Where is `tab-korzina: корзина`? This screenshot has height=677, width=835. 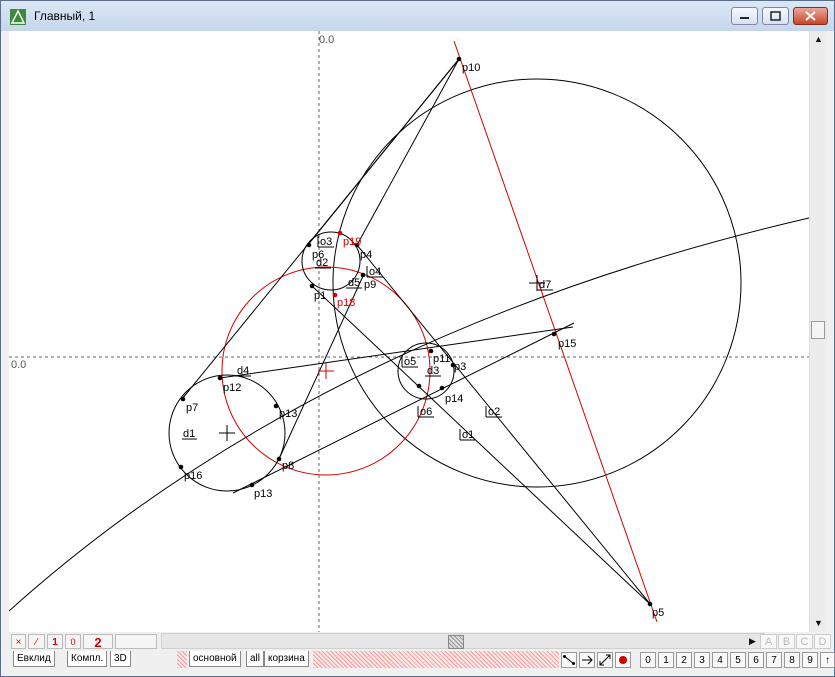
tab-korzina: корзина is located at coordinates (286, 659).